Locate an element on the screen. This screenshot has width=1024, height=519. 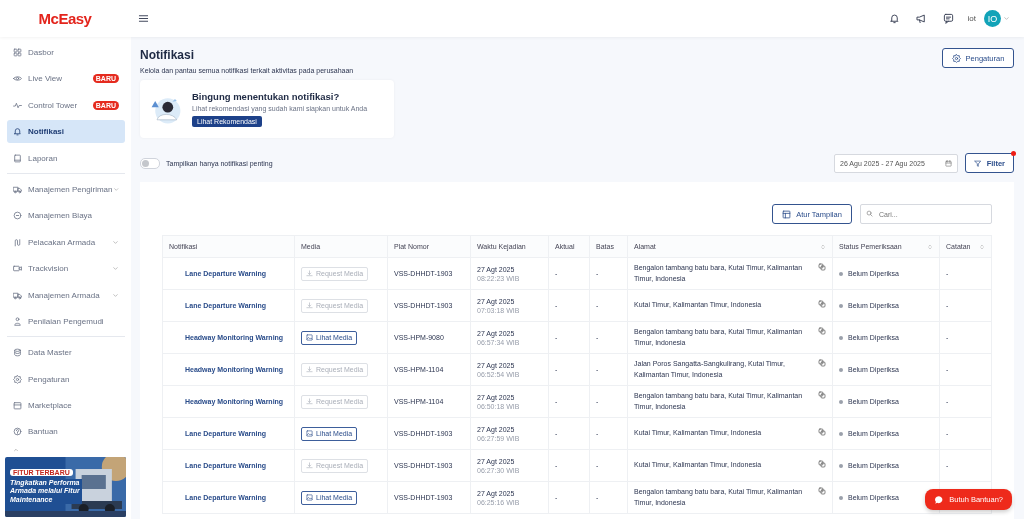
chat-icon is located at coordinates (948, 18).